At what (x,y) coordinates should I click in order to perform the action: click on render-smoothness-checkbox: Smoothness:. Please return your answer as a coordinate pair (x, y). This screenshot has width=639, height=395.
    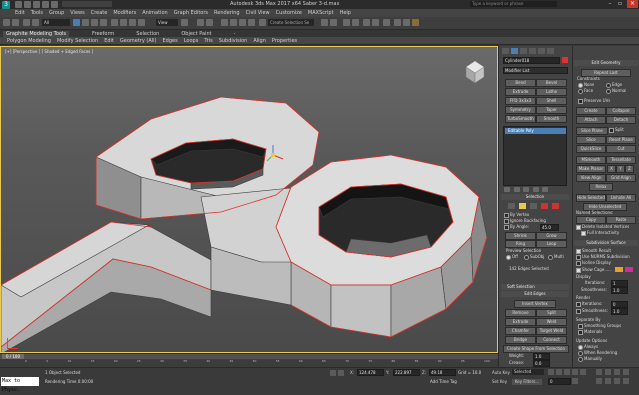
    Looking at the image, I should click on (592, 311).